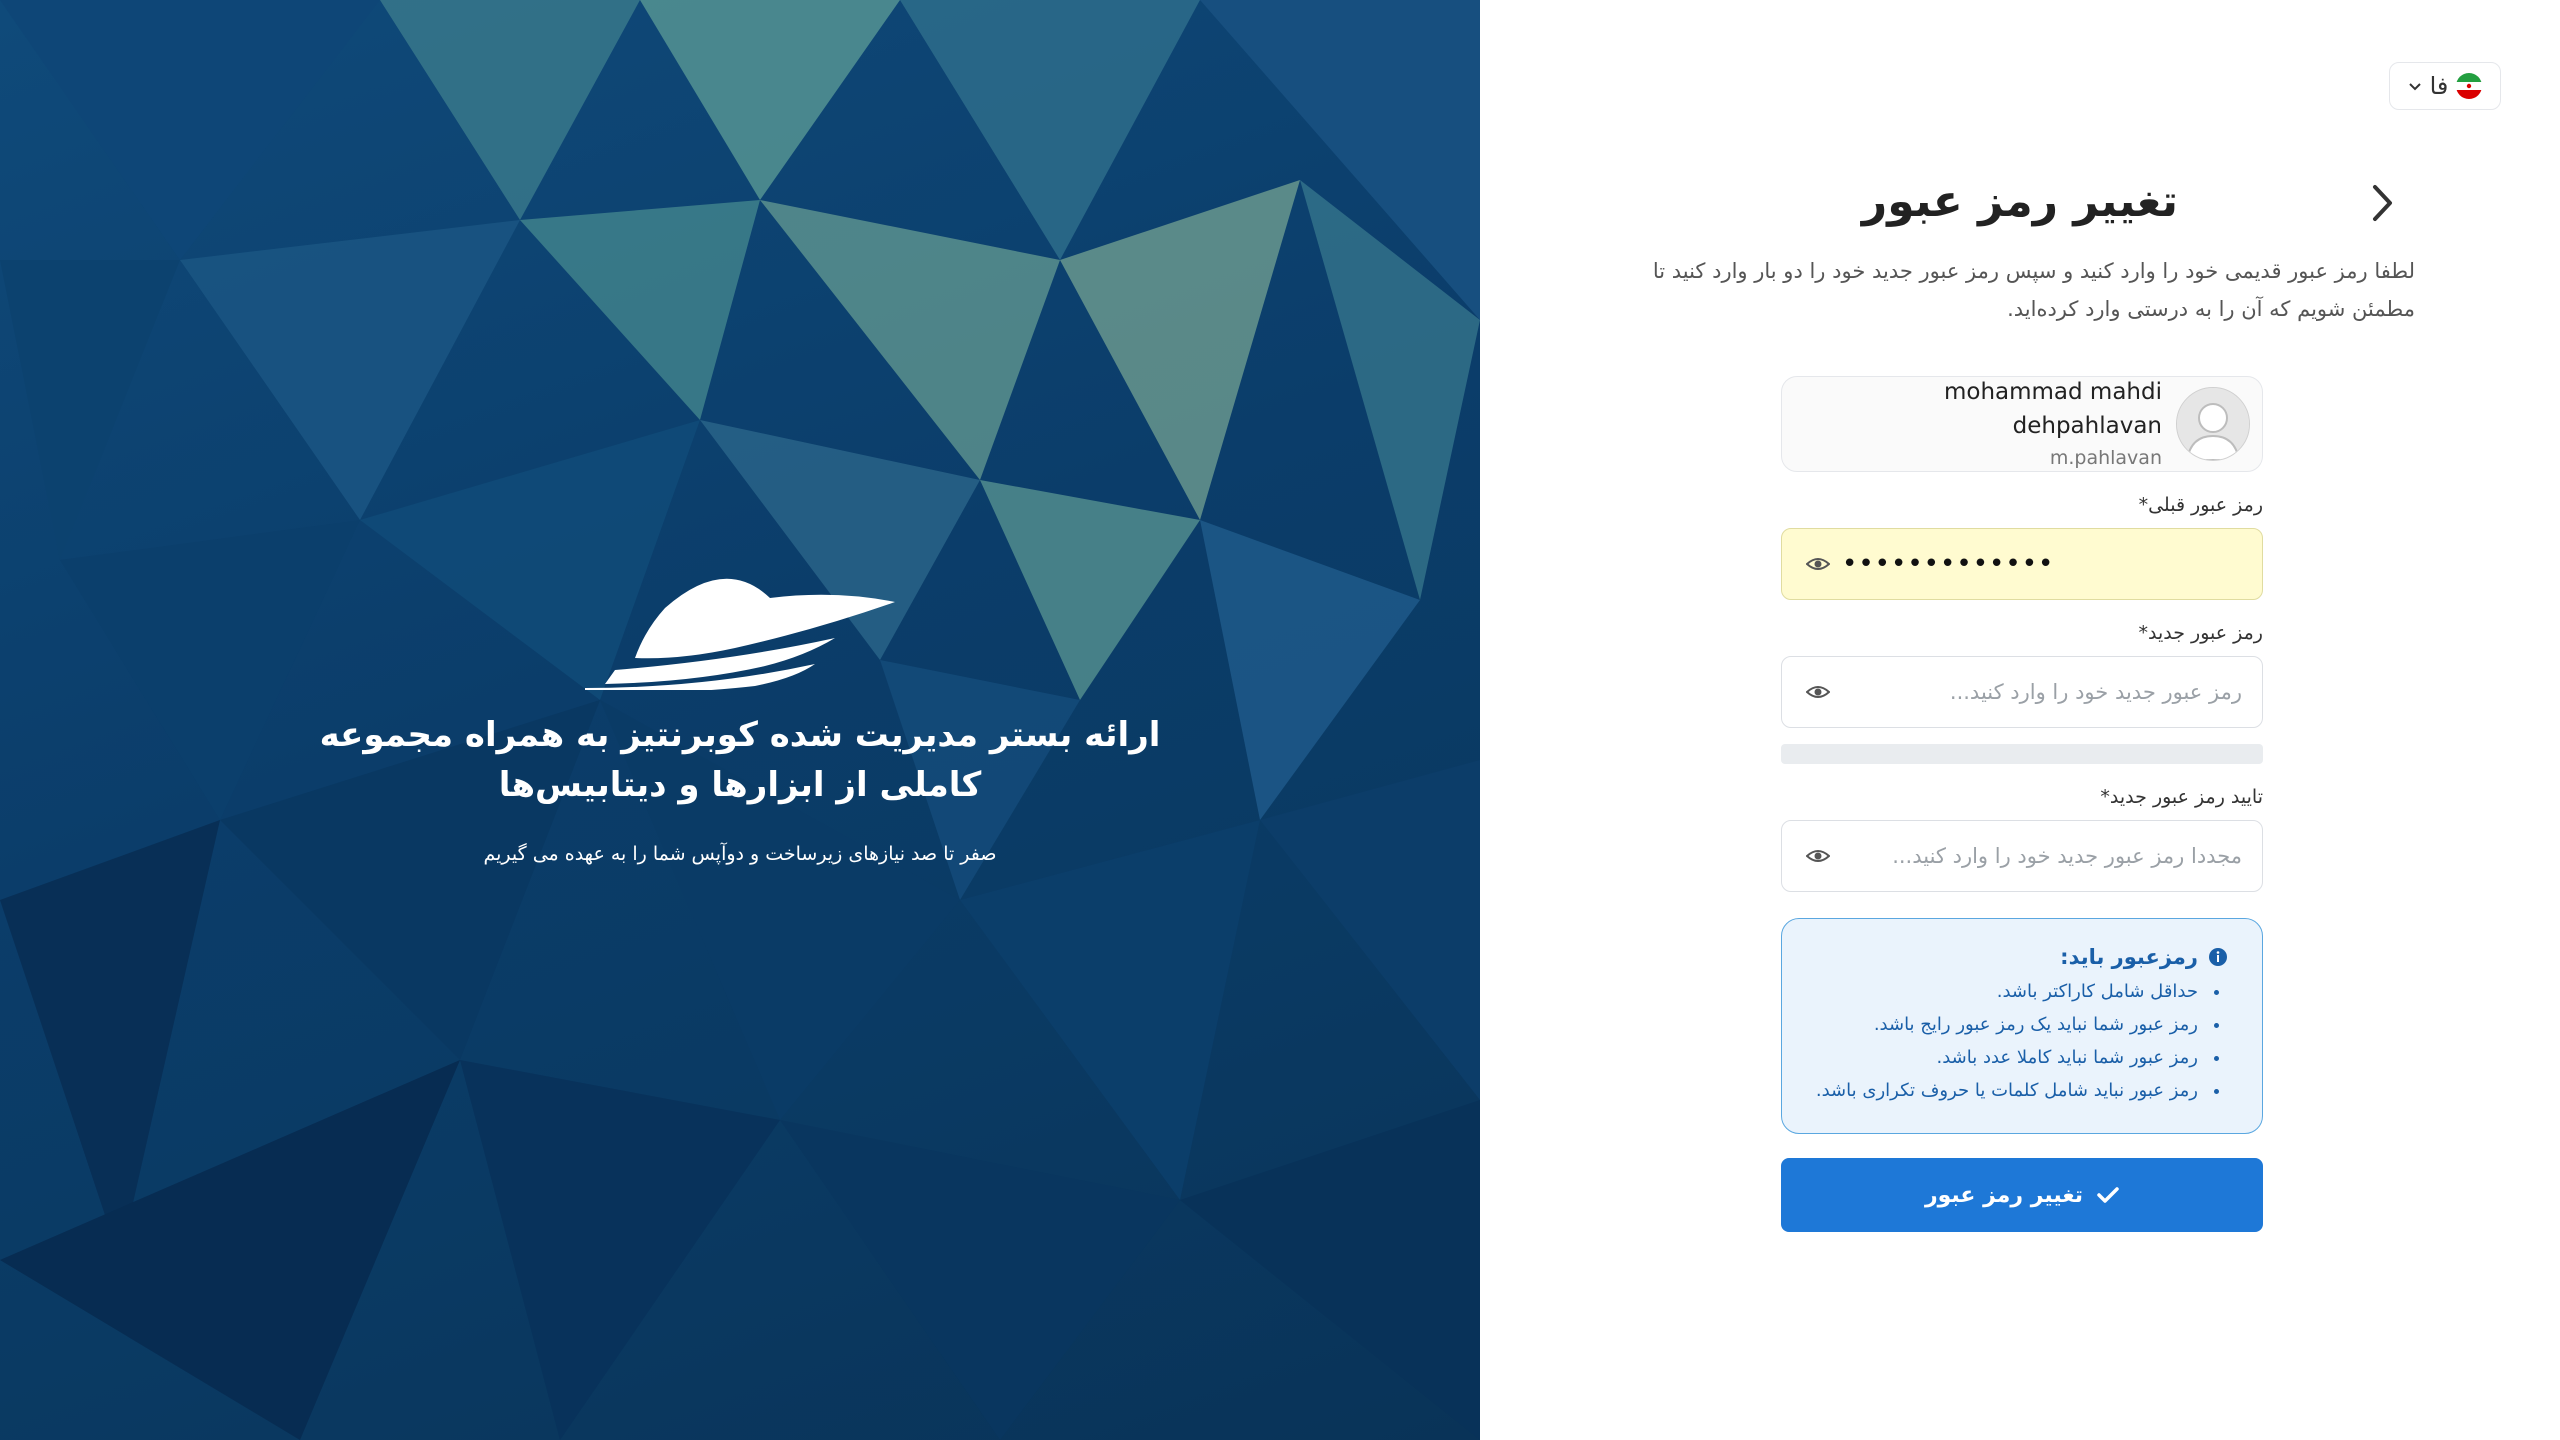 This screenshot has width=2560, height=1440. Describe the element at coordinates (2200, 633) in the screenshot. I see `new-password-label: رمز عبور جدید*` at that location.